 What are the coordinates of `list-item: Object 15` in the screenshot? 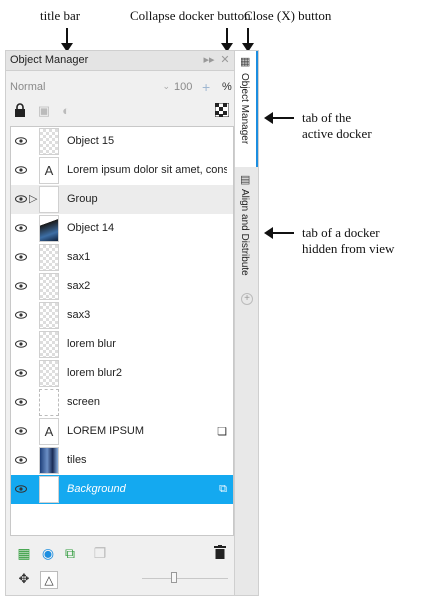 It's located at (122, 141).